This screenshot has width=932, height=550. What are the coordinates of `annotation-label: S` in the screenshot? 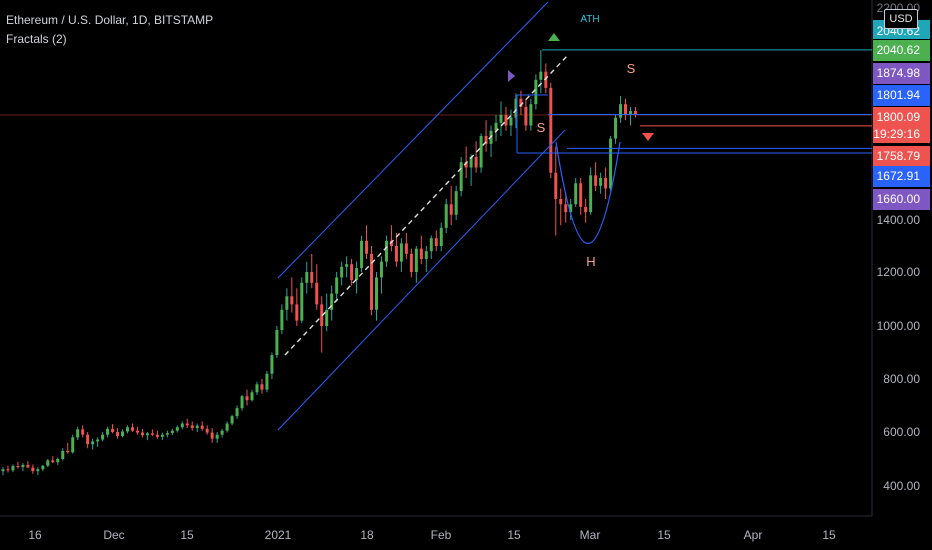 It's located at (541, 127).